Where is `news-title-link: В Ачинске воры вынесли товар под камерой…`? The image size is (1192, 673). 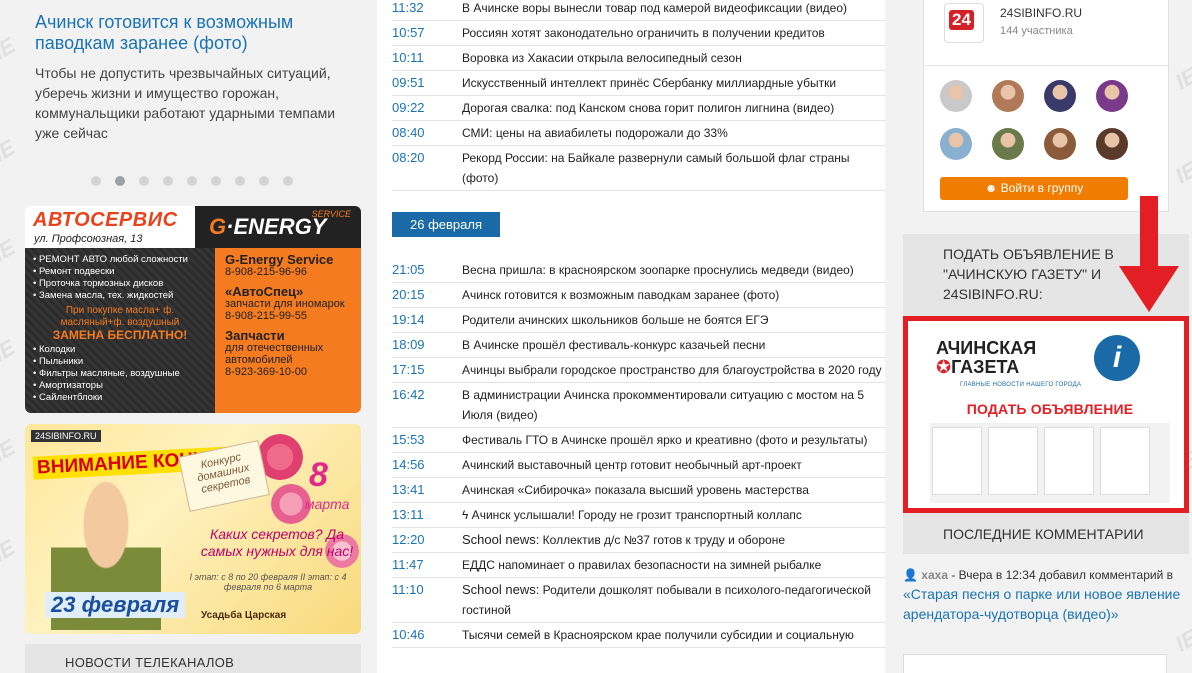 news-title-link: В Ачинске воры вынесли товар под камерой… is located at coordinates (673, 10).